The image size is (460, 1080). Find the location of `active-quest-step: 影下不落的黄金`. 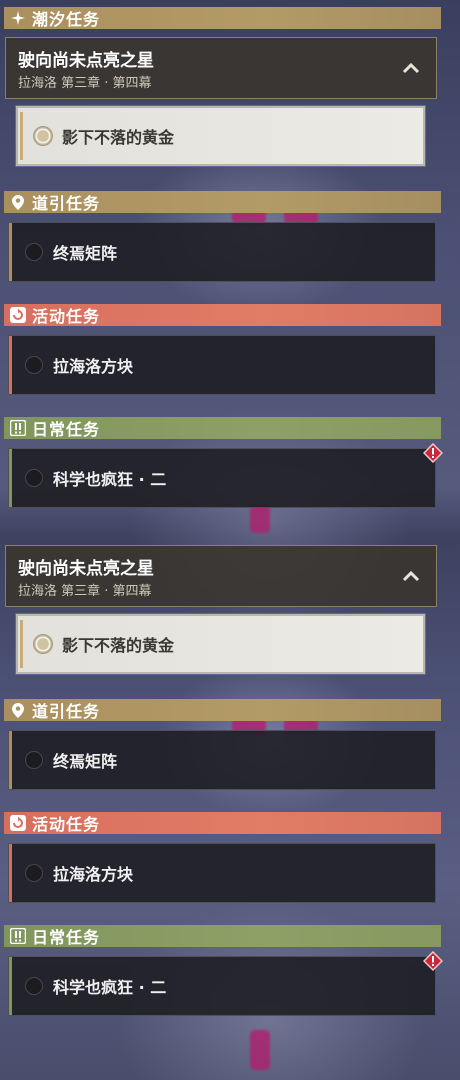

active-quest-step: 影下不落的黄金 is located at coordinates (220, 136).